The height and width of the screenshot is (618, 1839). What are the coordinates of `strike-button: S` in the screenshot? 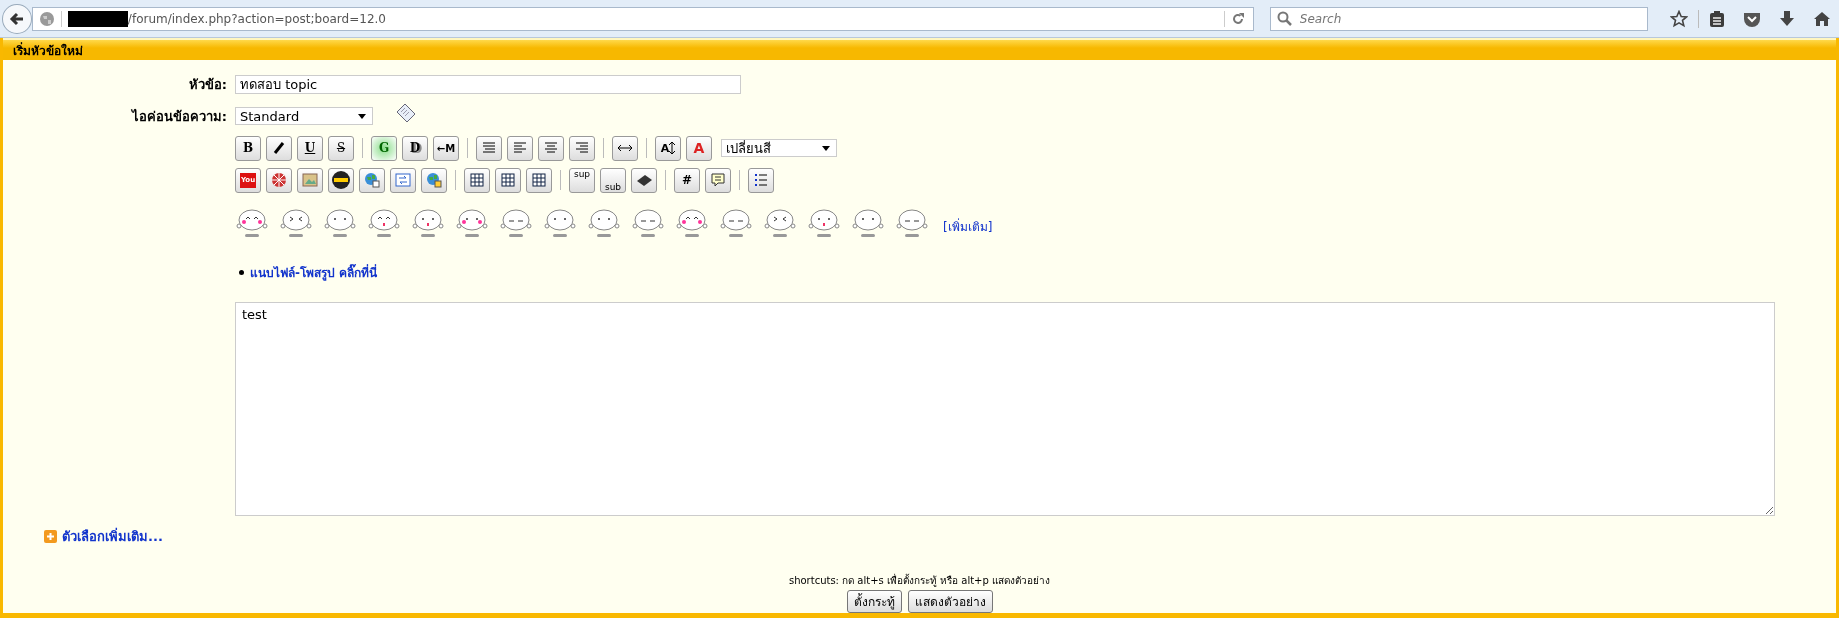 It's located at (341, 148).